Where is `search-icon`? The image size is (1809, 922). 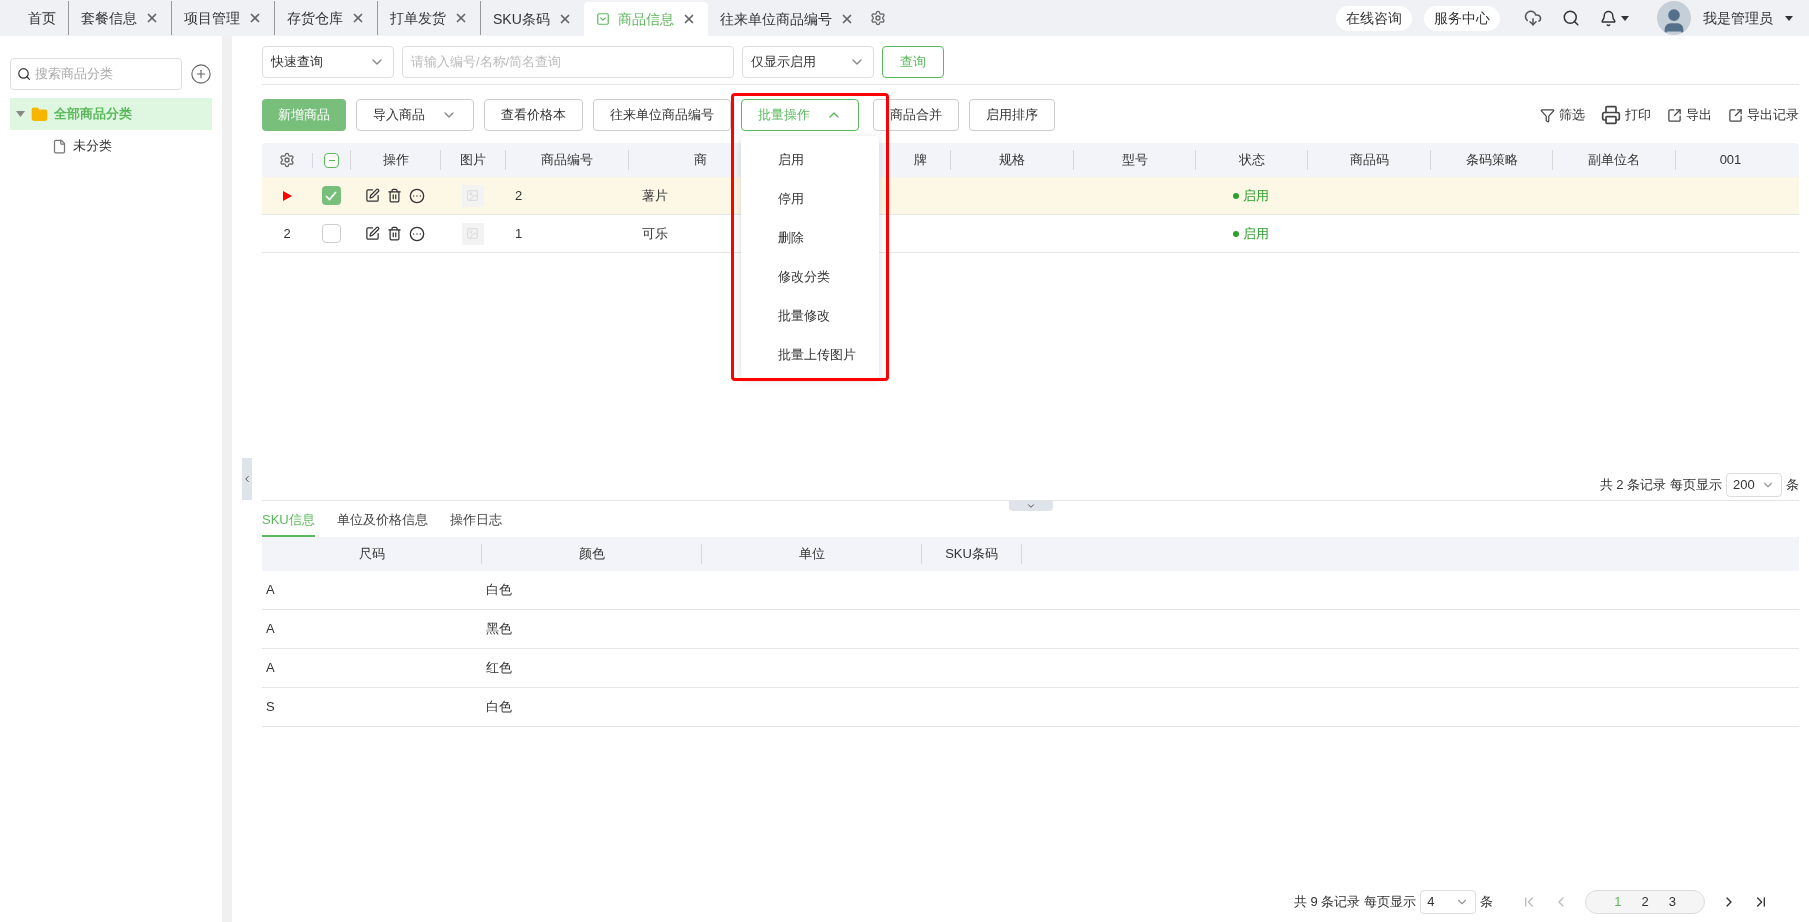 search-icon is located at coordinates (1571, 18).